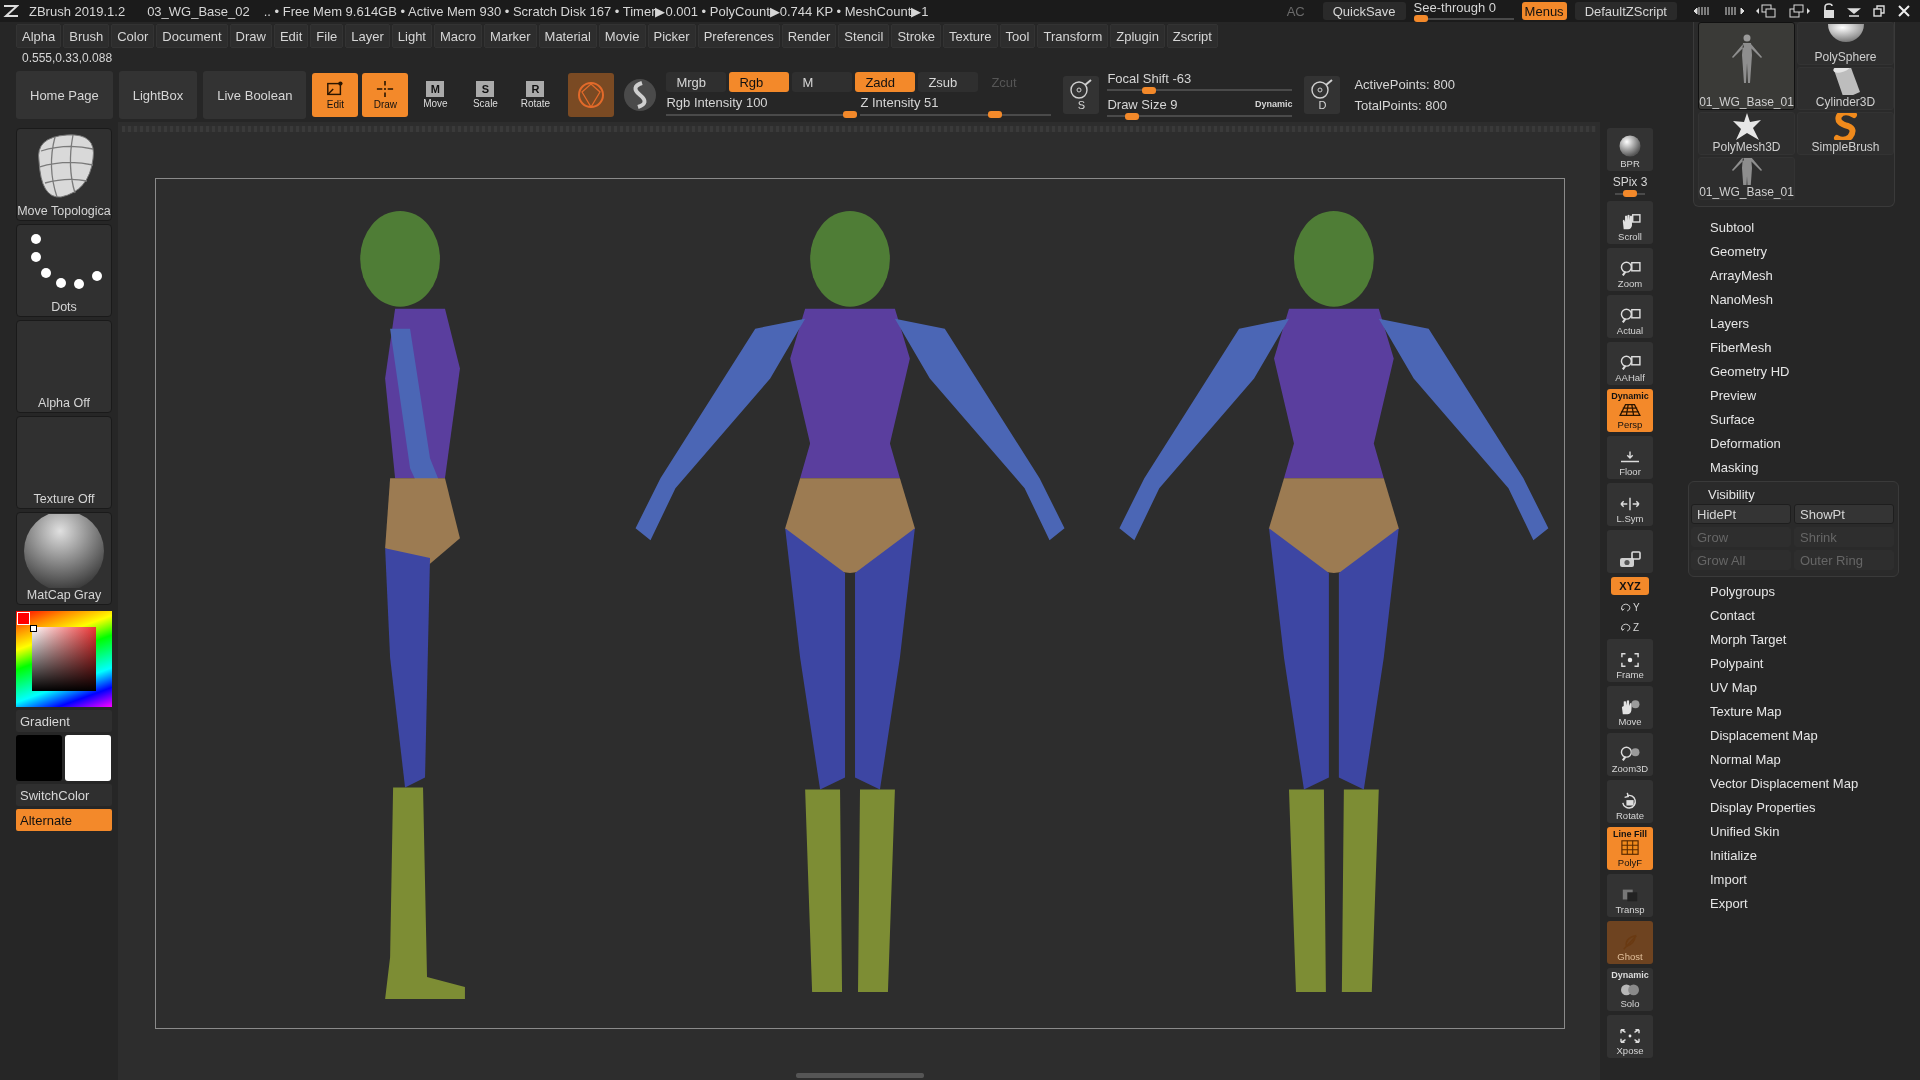 Image resolution: width=1920 pixels, height=1080 pixels. Describe the element at coordinates (88, 758) in the screenshot. I see `secondary-color-swatch` at that location.